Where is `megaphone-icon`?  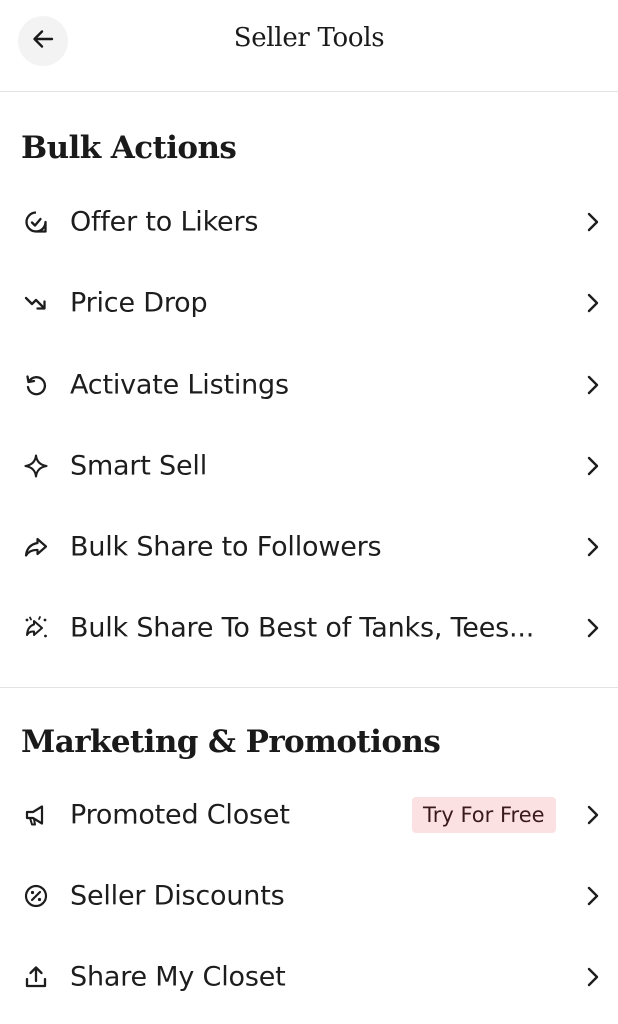
megaphone-icon is located at coordinates (36, 815).